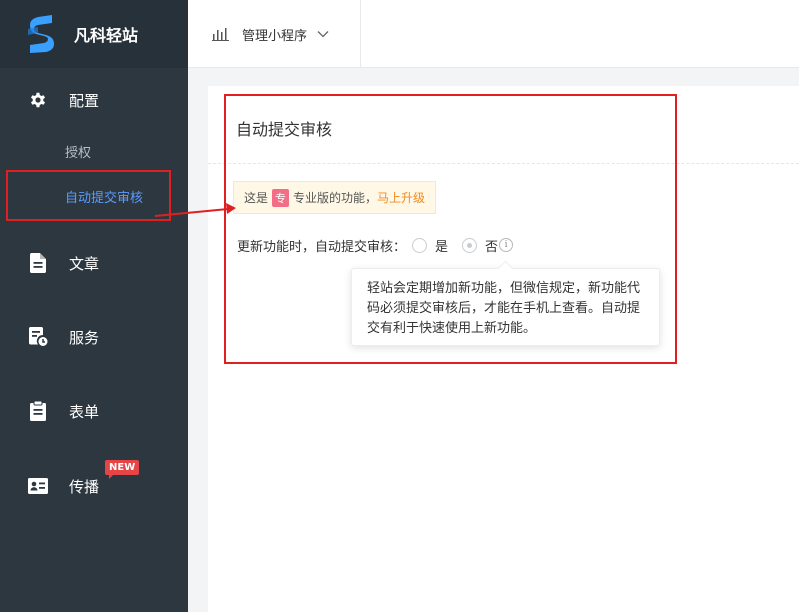 The image size is (799, 612). I want to click on sidebar-item-services: 服务, so click(94, 337).